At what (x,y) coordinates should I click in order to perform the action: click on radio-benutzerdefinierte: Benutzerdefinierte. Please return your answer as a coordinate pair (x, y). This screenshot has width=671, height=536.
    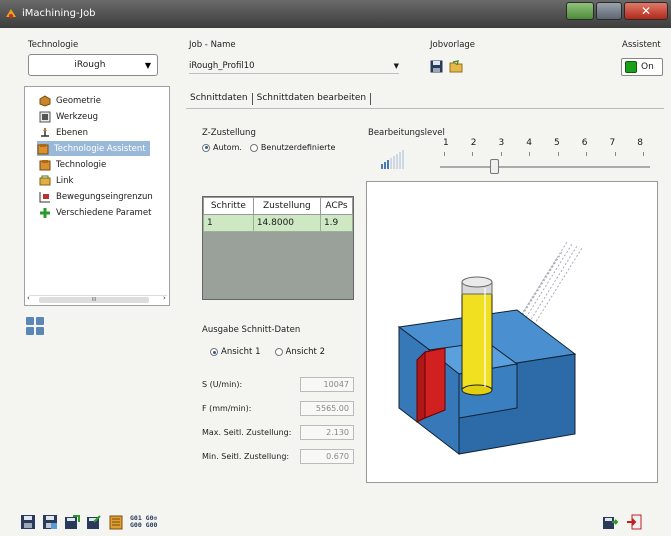
    Looking at the image, I should click on (292, 147).